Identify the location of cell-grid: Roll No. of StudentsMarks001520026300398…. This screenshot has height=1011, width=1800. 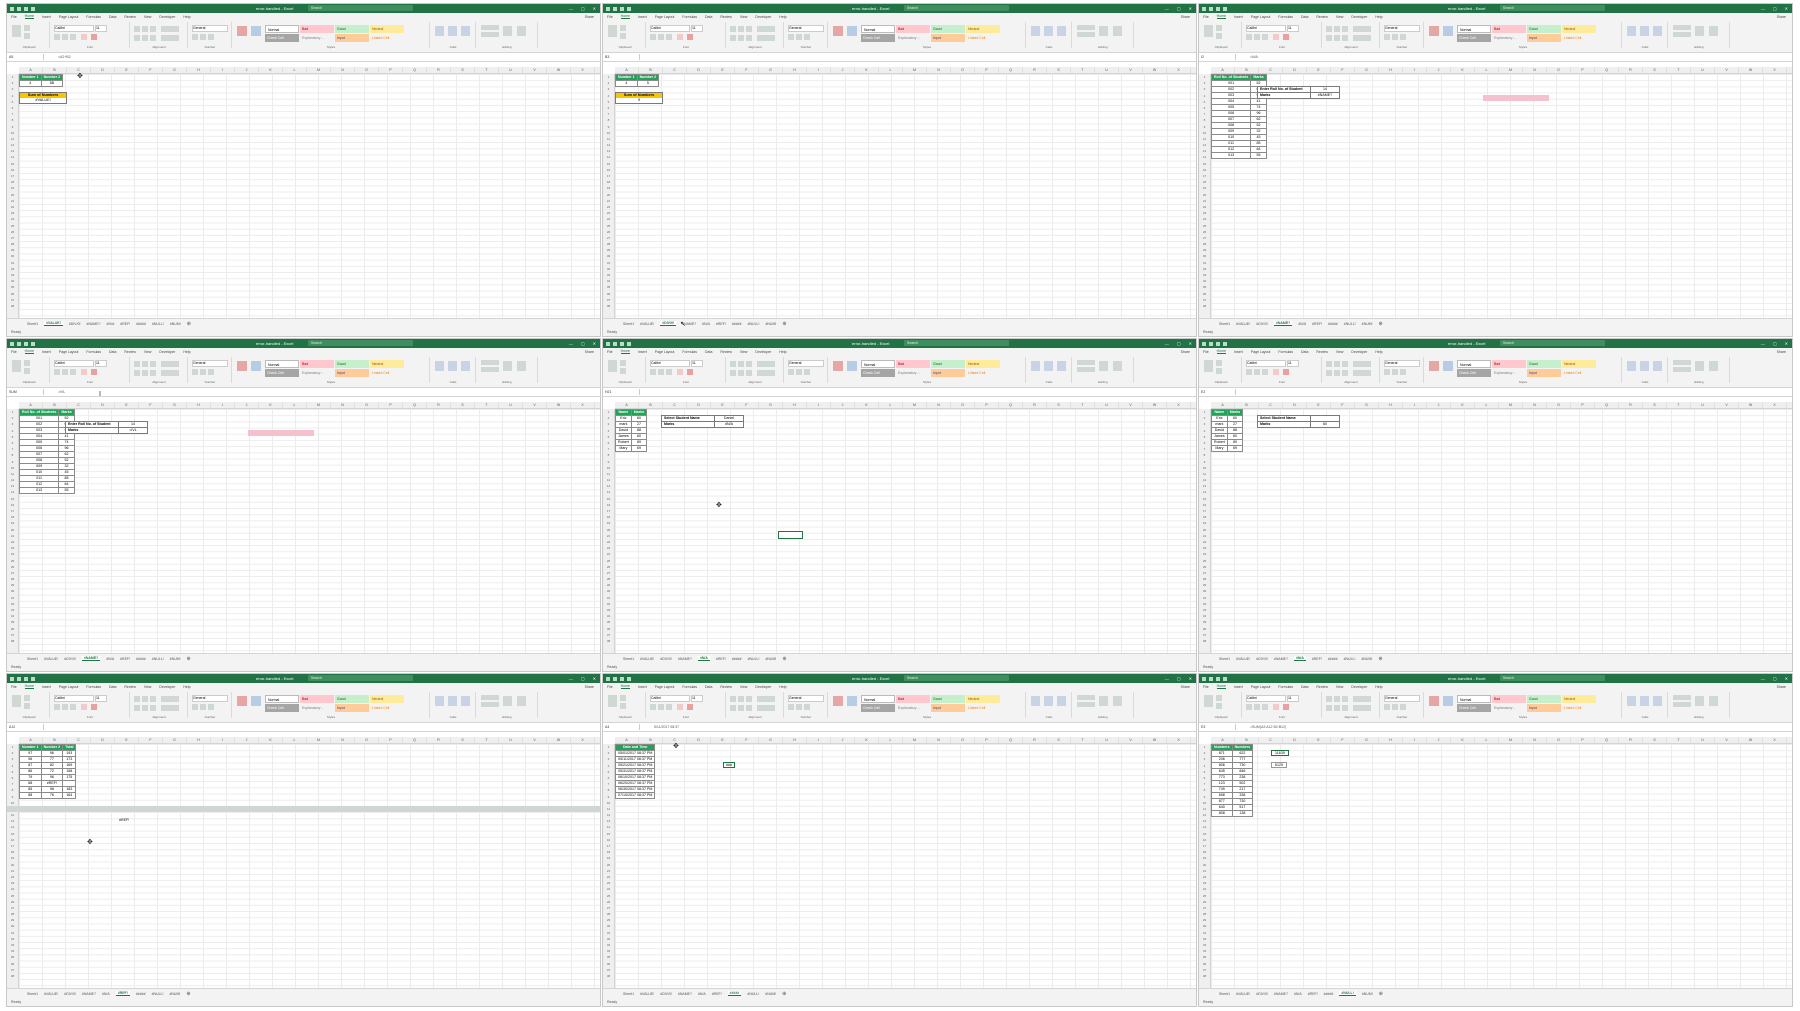
(309, 531).